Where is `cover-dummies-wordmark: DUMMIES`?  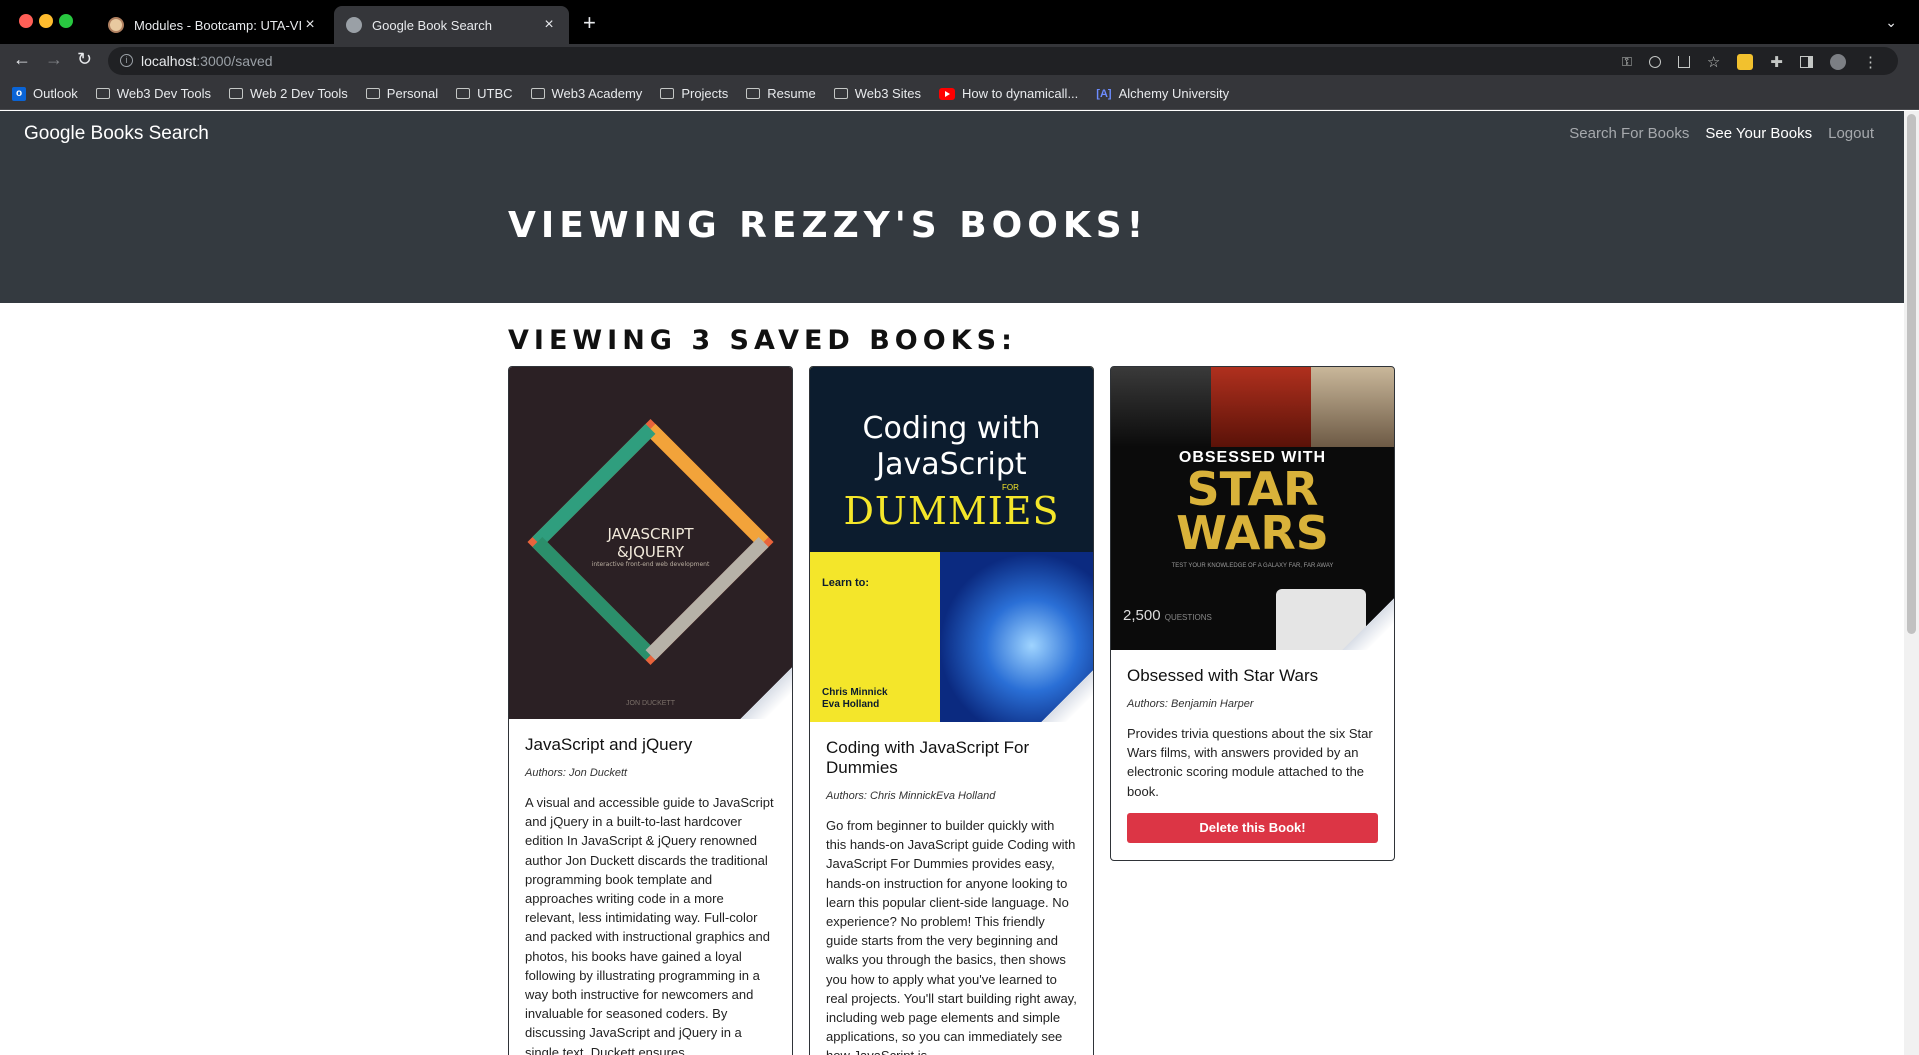 cover-dummies-wordmark: DUMMIES is located at coordinates (951, 511).